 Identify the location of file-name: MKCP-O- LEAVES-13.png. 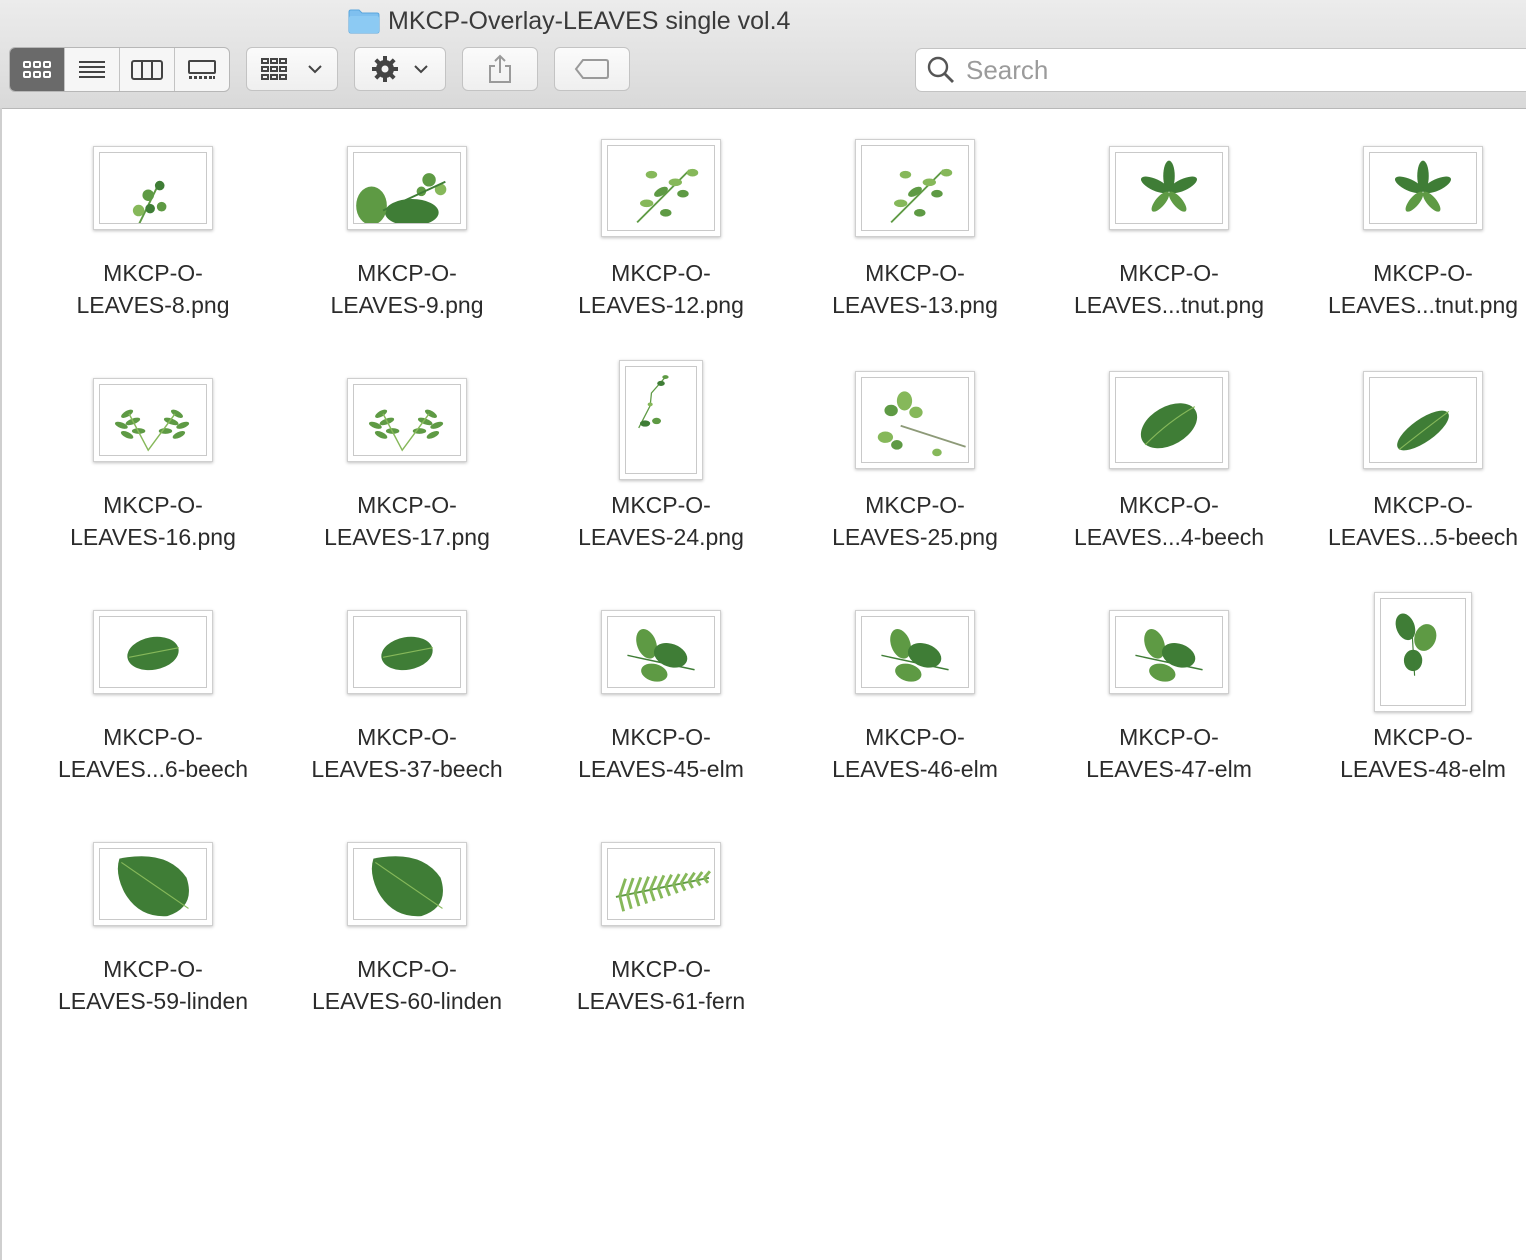
(915, 289).